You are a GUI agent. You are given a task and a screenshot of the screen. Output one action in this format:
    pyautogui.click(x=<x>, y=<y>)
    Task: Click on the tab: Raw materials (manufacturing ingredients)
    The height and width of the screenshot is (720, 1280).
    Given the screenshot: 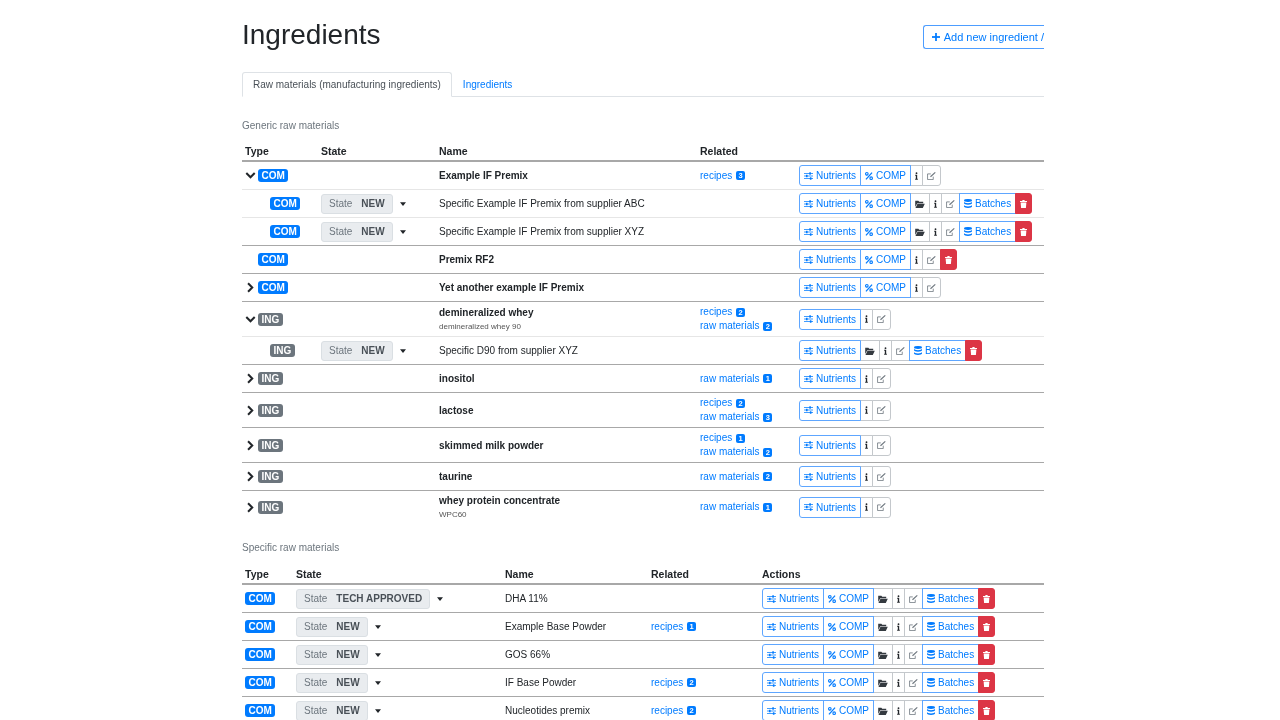 What is the action you would take?
    pyautogui.click(x=347, y=84)
    